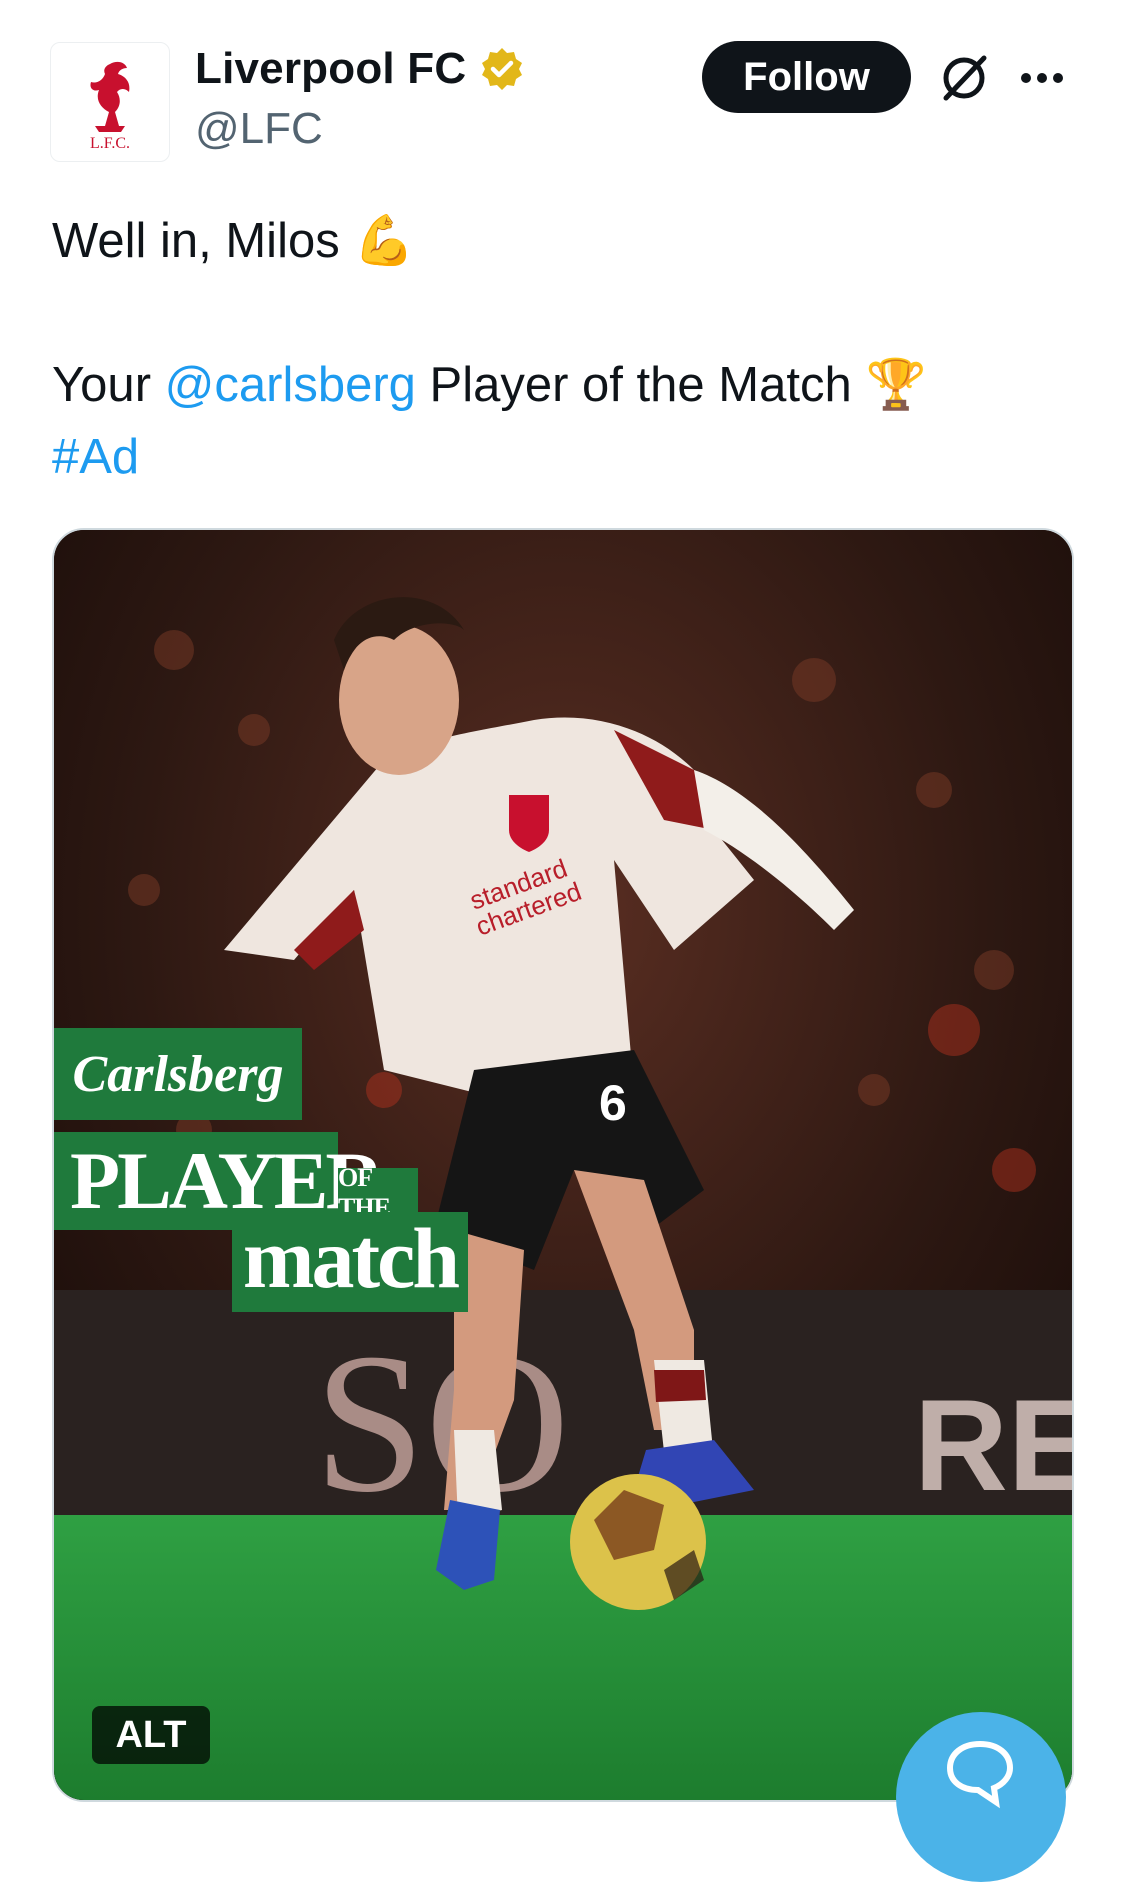 This screenshot has width=1125, height=1882. Describe the element at coordinates (259, 129) in the screenshot. I see `account-handle: @LFC` at that location.